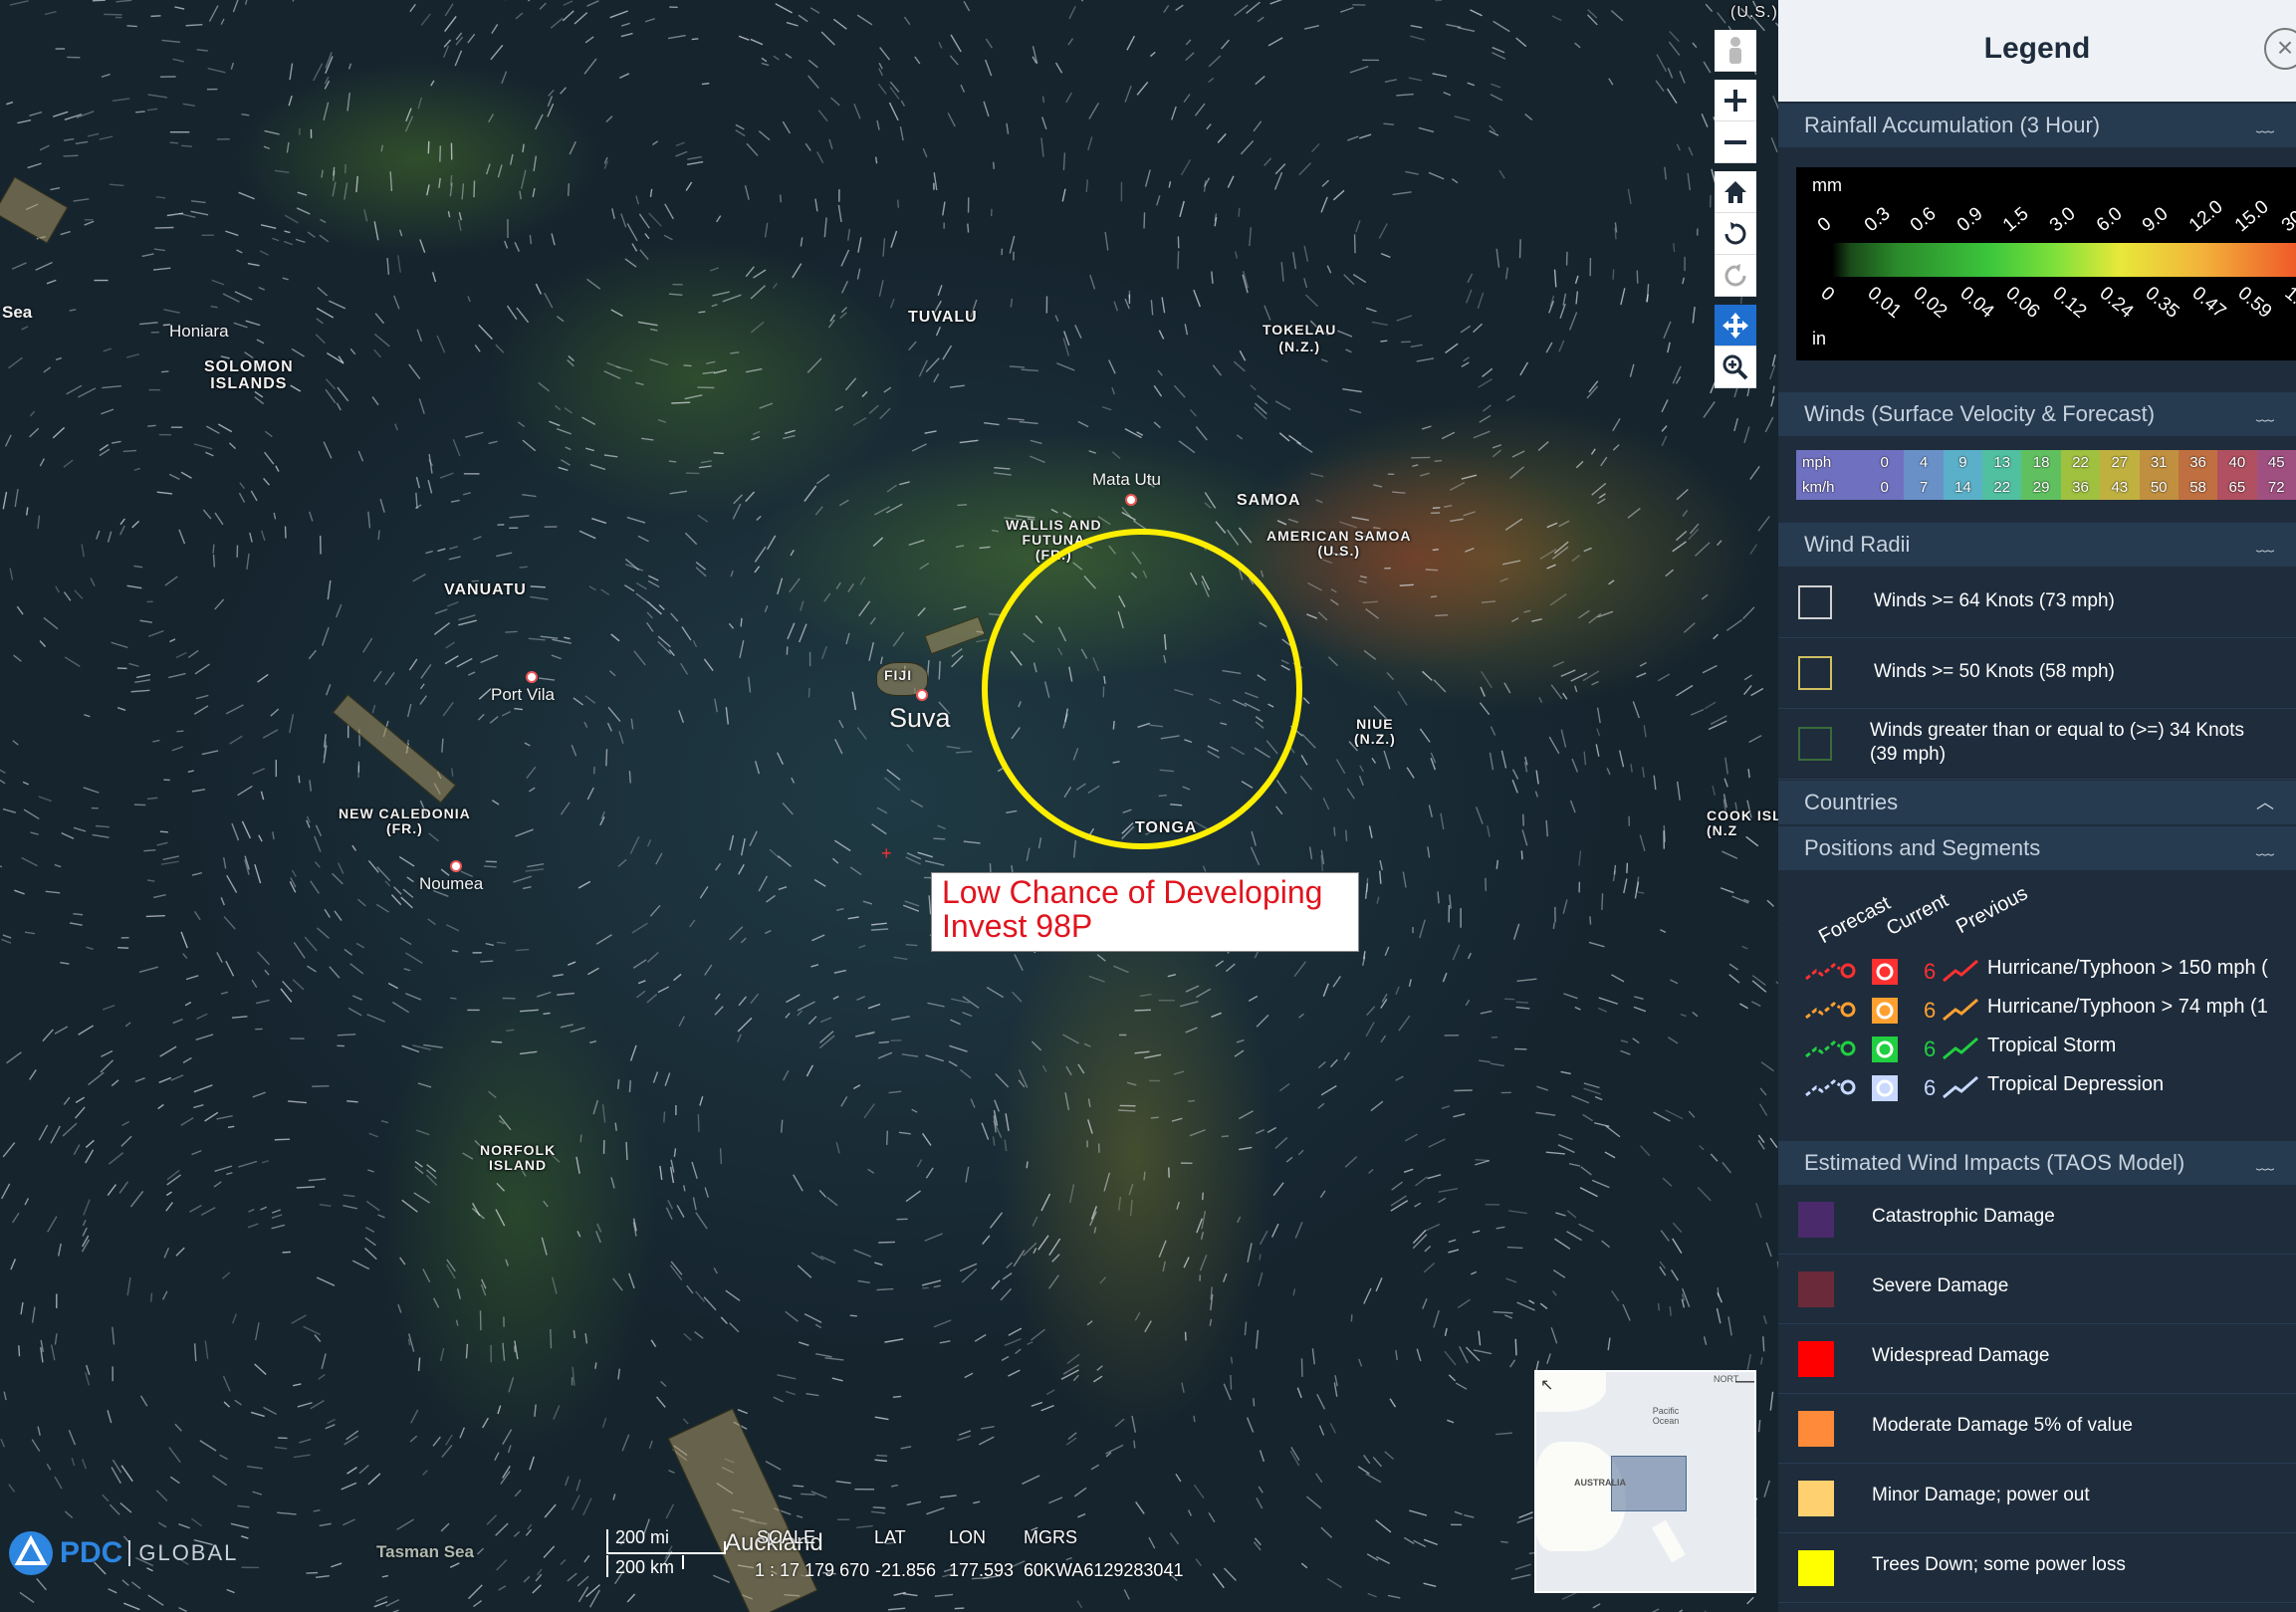  Describe the element at coordinates (1735, 51) in the screenshot. I see `street-view-icon` at that location.